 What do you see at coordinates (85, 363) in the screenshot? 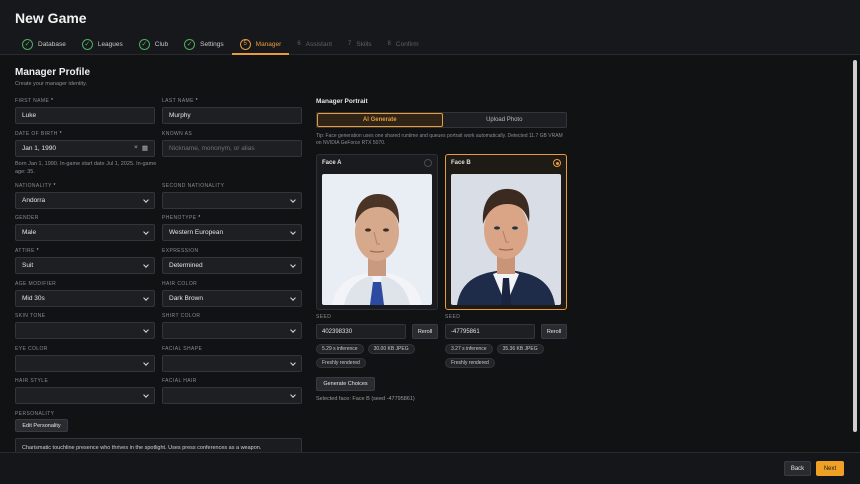
I see `eye-color-select` at bounding box center [85, 363].